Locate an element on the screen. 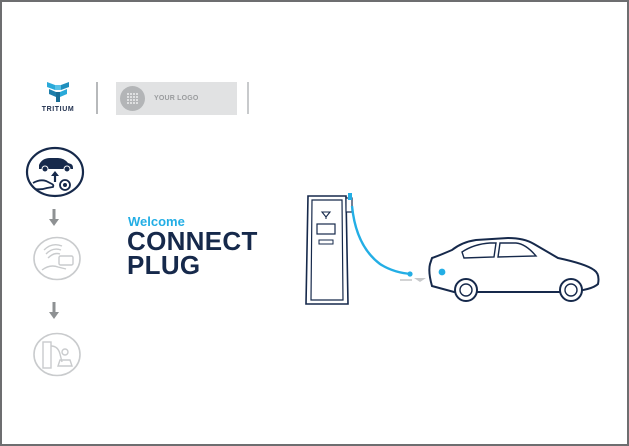  step-charging is located at coordinates (57, 354).